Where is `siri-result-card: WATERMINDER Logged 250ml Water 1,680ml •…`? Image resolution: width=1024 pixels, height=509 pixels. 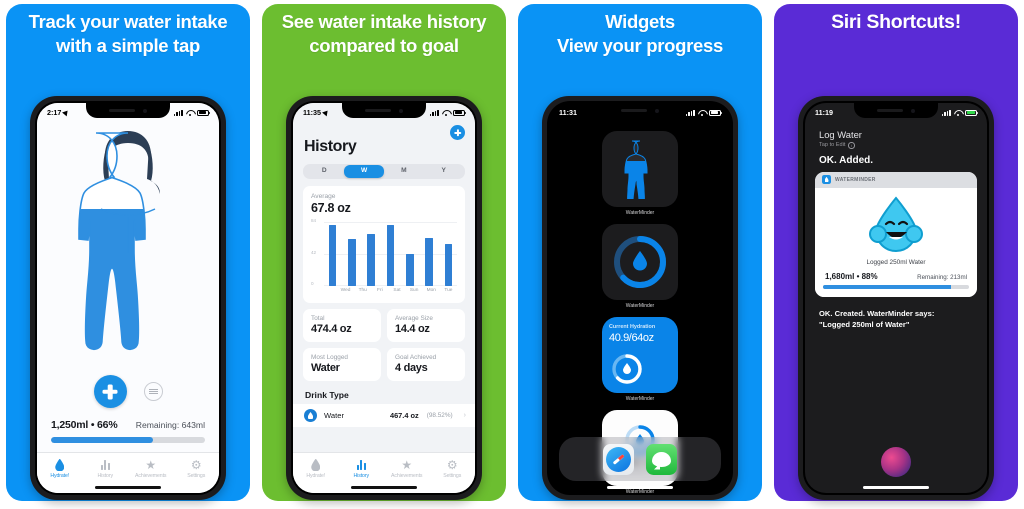
siri-result-card: WATERMINDER Logged 250ml Water 1,680ml •… is located at coordinates (896, 234).